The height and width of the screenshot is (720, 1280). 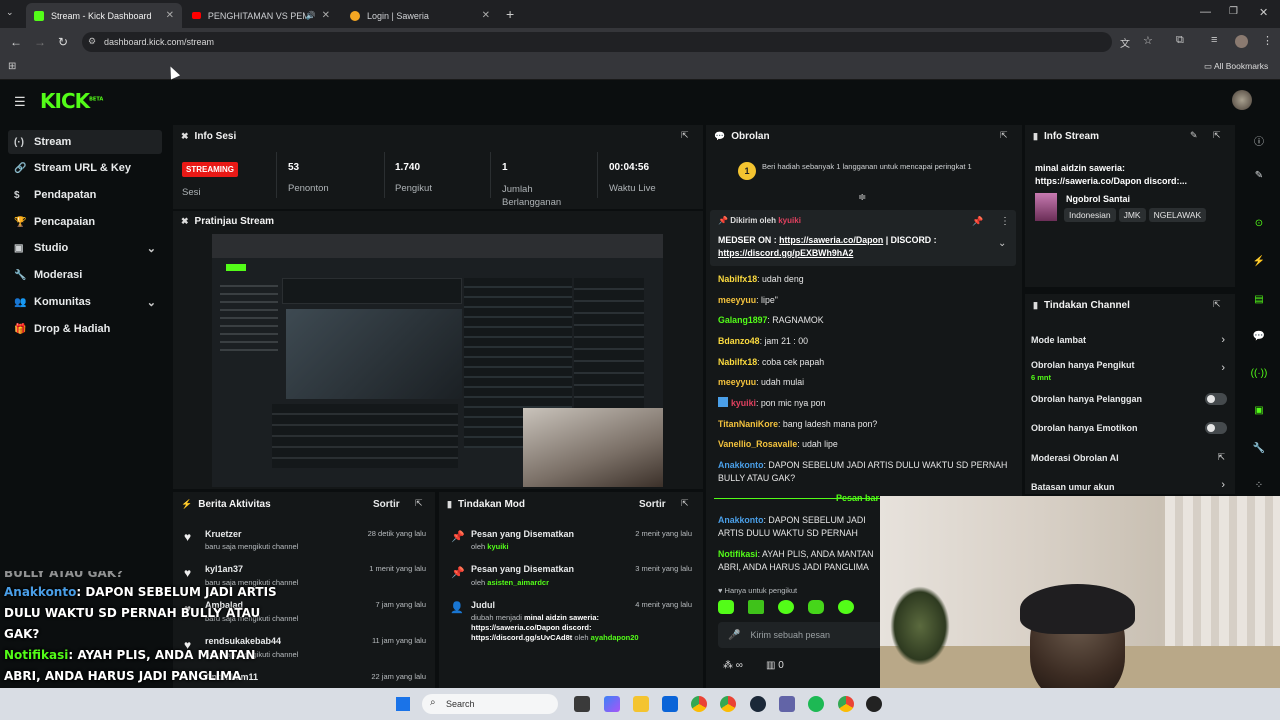 What do you see at coordinates (1242, 100) in the screenshot?
I see `user-avatar` at bounding box center [1242, 100].